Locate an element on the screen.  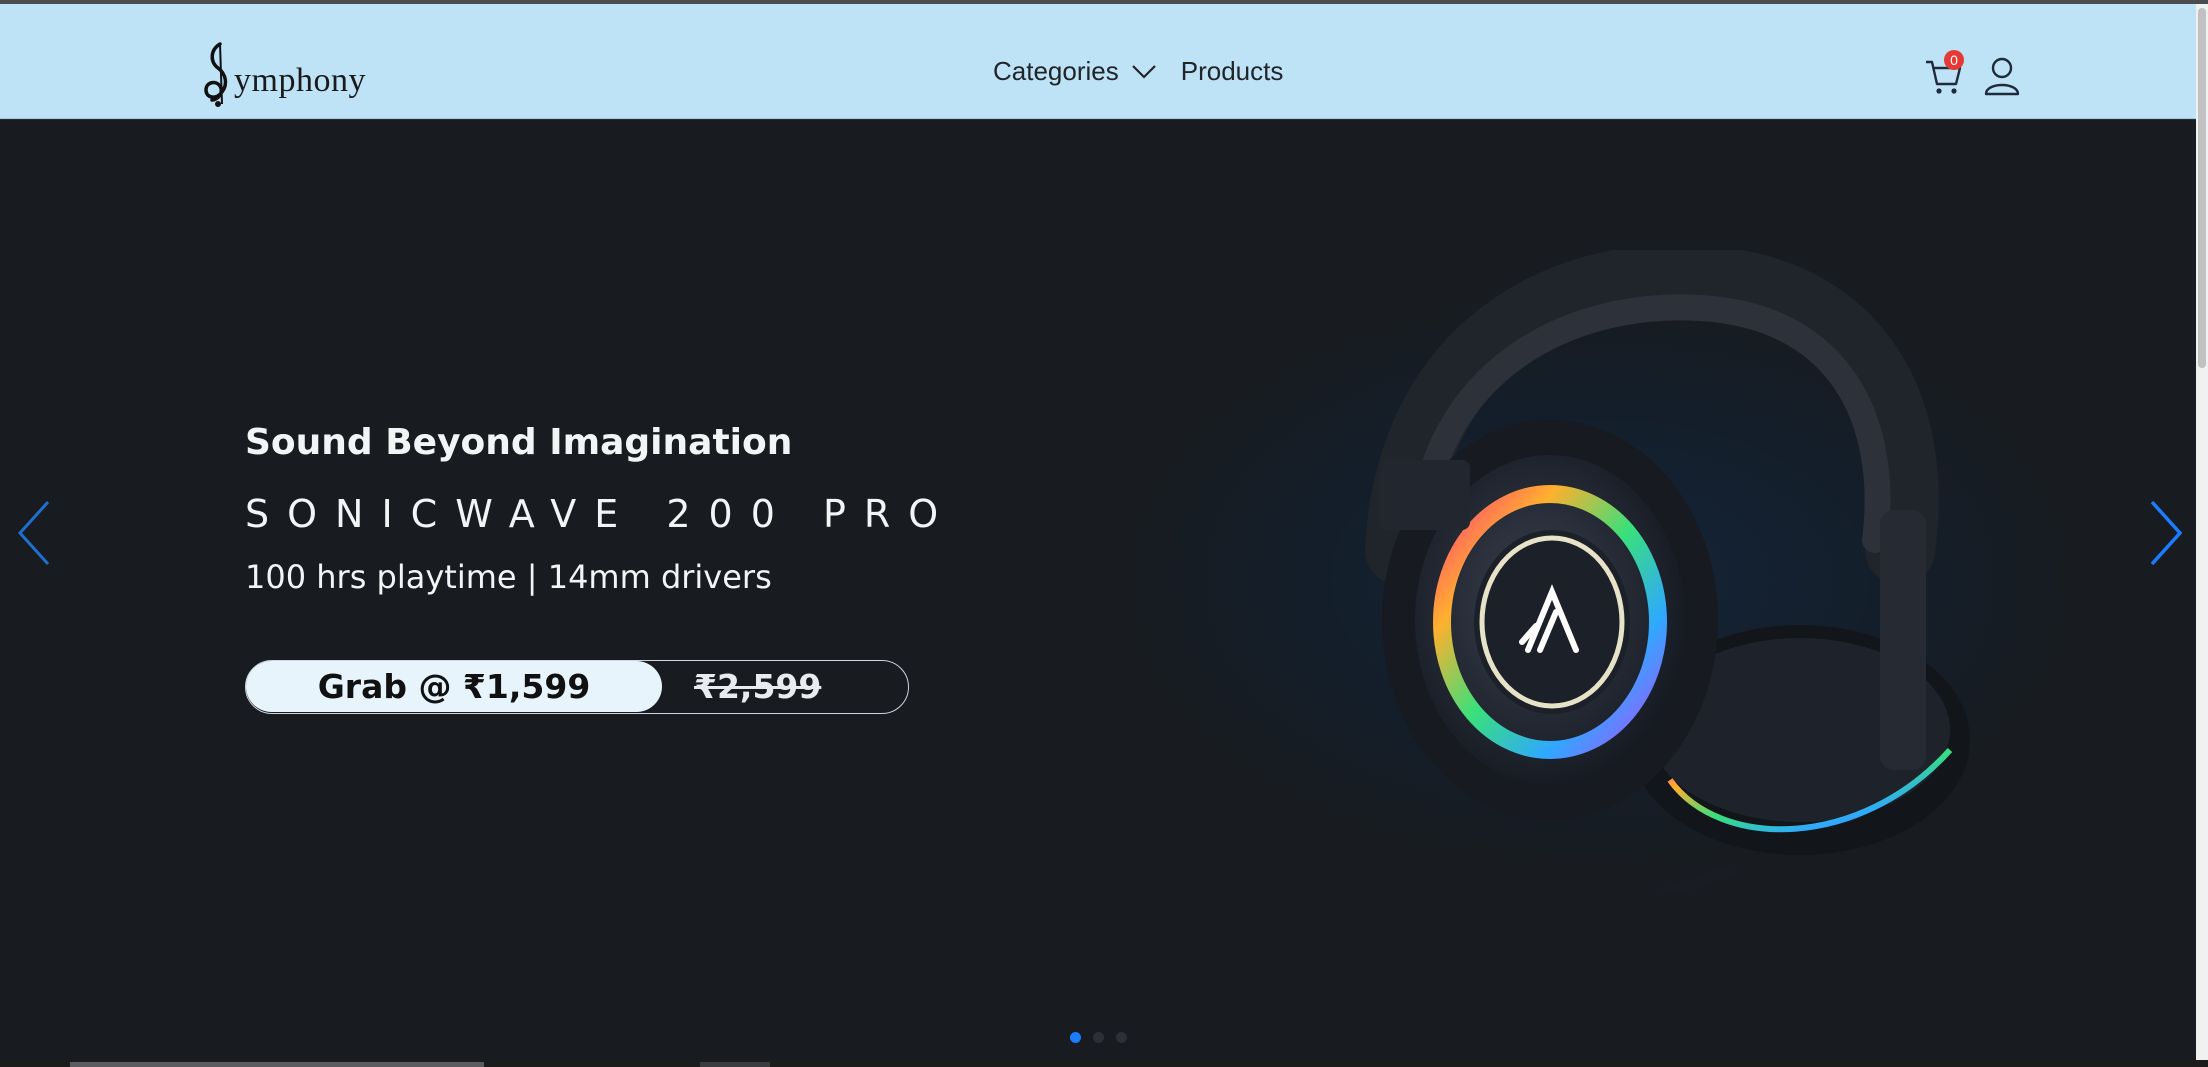
price-cta-button: Grab @ ₹1,599 ₹2,599 is located at coordinates (577, 687).